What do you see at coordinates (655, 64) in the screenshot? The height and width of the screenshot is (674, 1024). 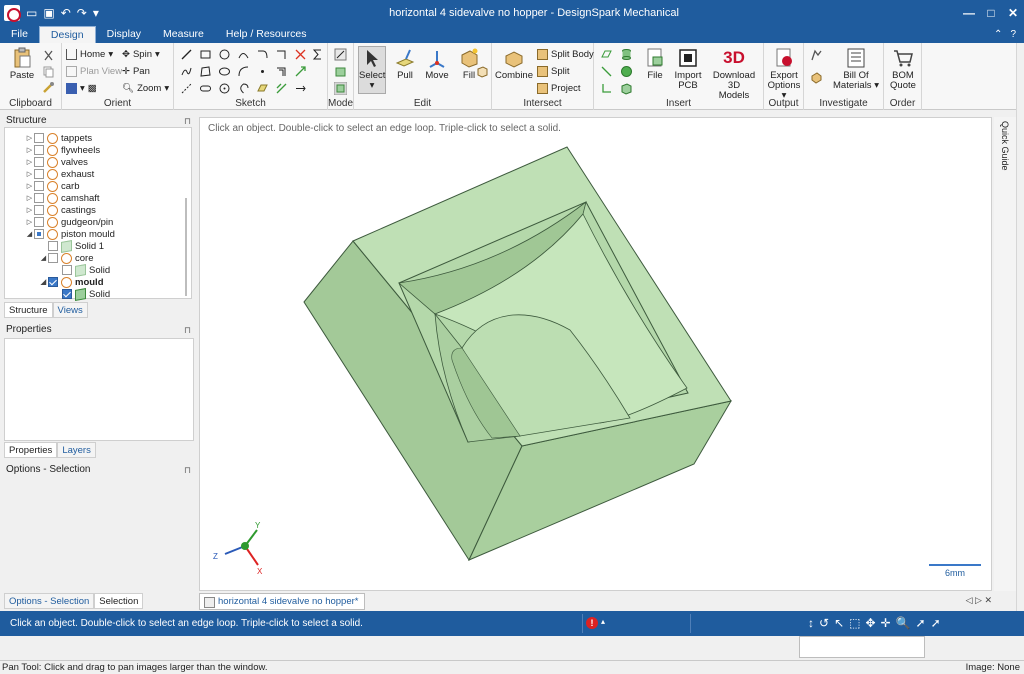 I see `insert-file-button: File` at bounding box center [655, 64].